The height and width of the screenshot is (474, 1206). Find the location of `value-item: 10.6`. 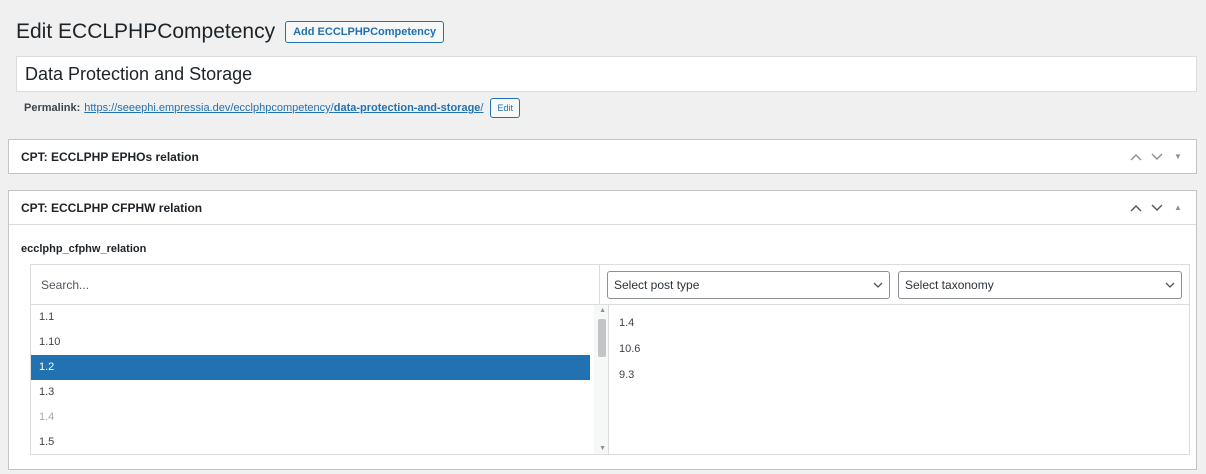

value-item: 10.6 is located at coordinates (899, 354).